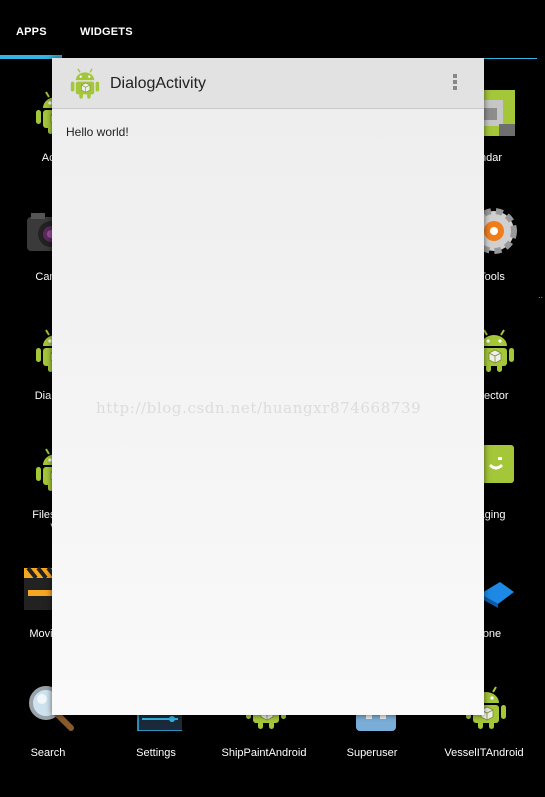 The height and width of the screenshot is (797, 545). I want to click on dialog-title: DialogActivity, so click(158, 83).